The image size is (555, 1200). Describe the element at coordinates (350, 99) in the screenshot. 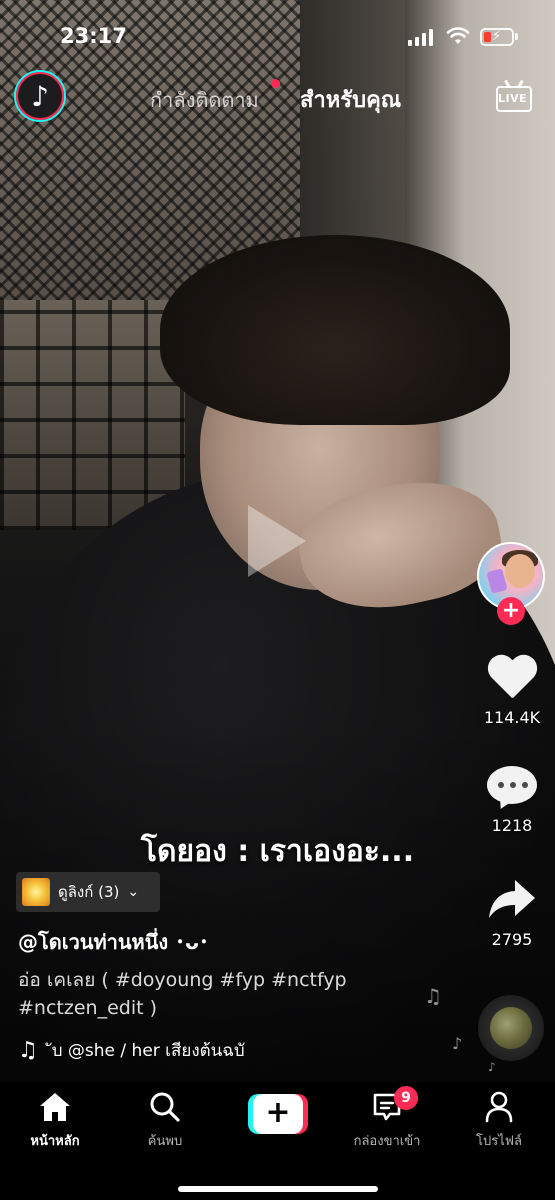

I see `tab-for-you: สำหรับคุณ` at that location.